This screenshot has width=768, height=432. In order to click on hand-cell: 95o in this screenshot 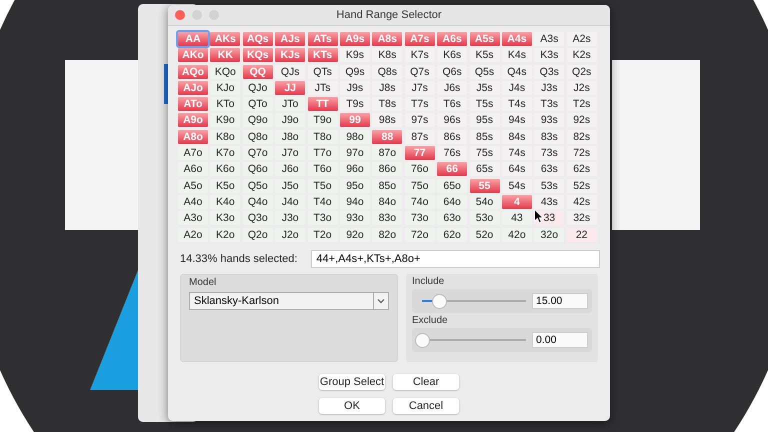, I will do `click(355, 185)`.